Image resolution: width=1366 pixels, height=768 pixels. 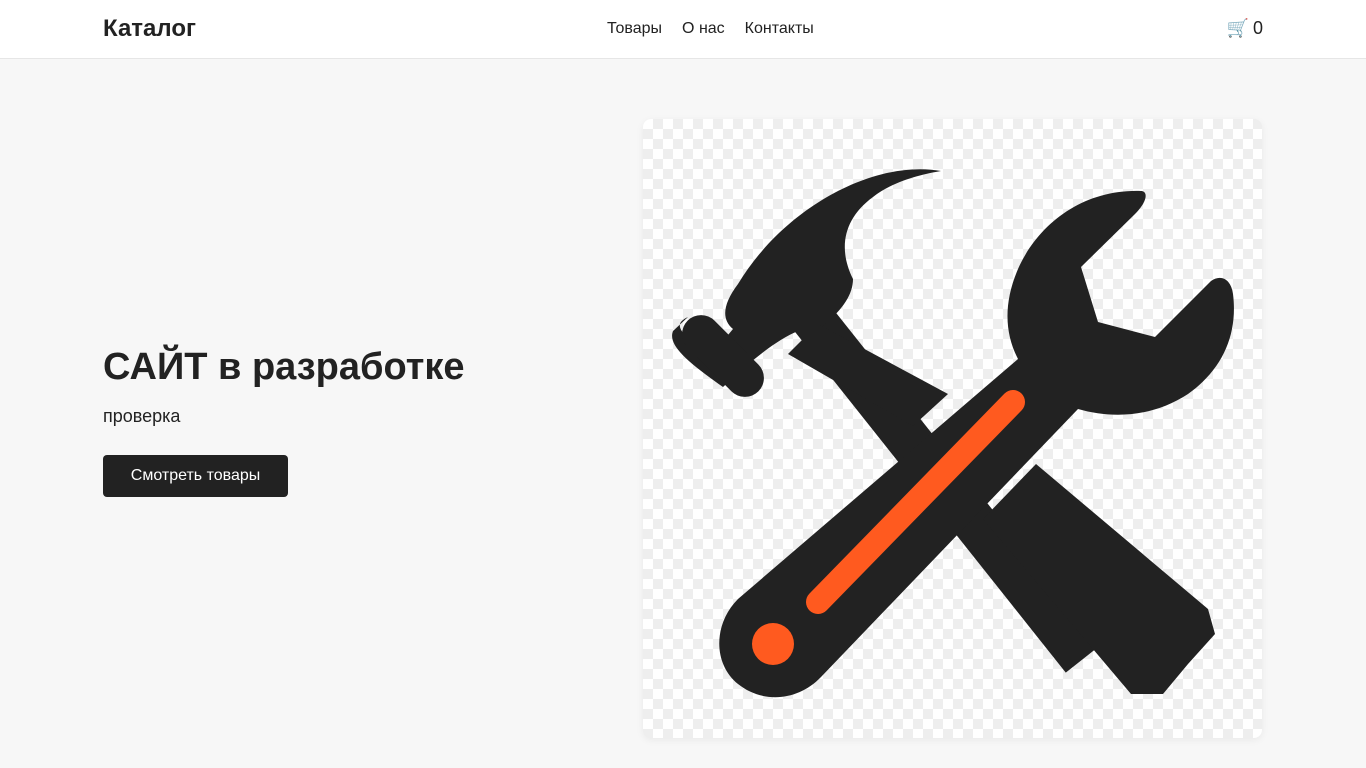 I want to click on cart-count: 0, so click(x=1257, y=28).